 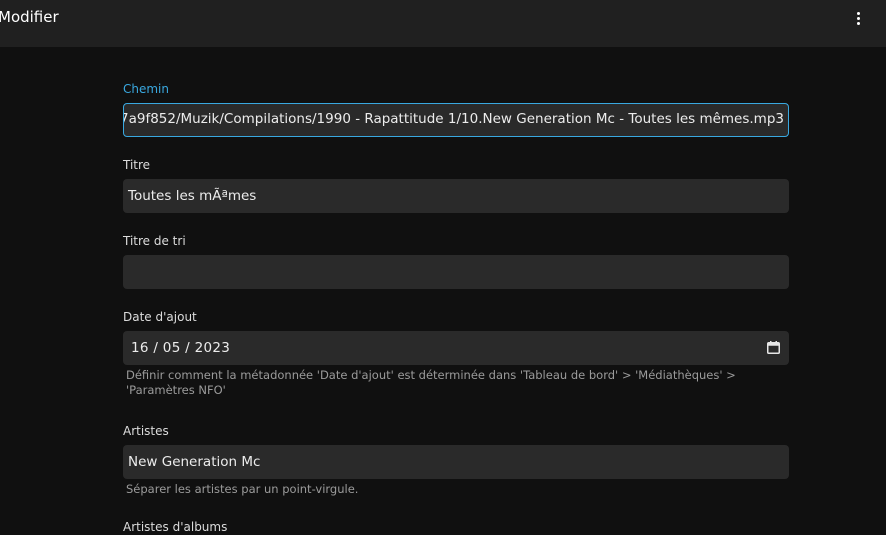 I want to click on sort-title-field: Titre de tri, so click(x=456, y=261).